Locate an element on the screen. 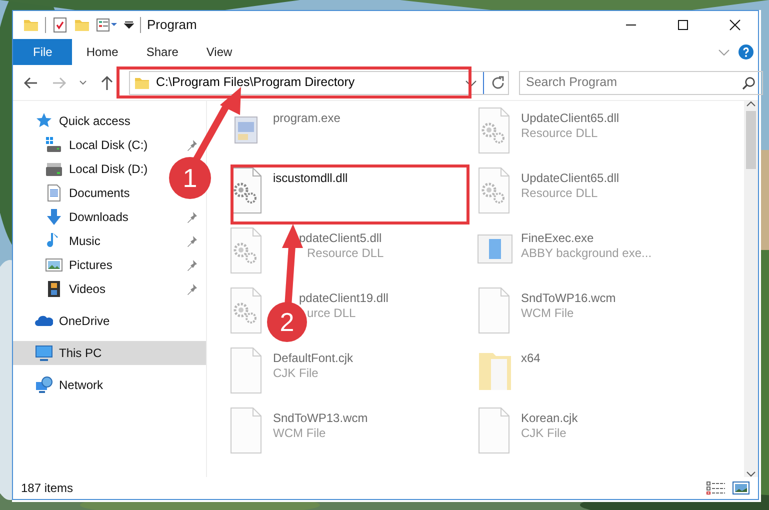  monitor-icon is located at coordinates (44, 353).